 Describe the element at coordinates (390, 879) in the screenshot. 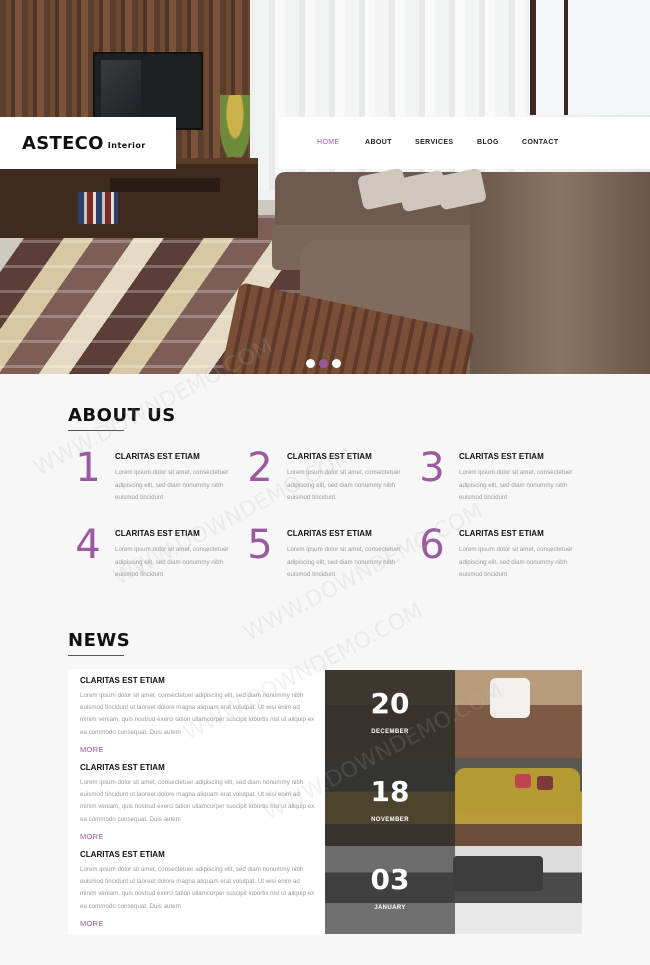

I see `news-date-day: 03` at that location.